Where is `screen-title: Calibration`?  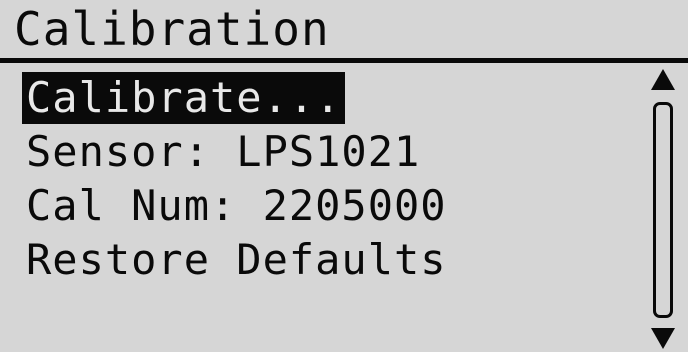
screen-title: Calibration is located at coordinates (172, 29).